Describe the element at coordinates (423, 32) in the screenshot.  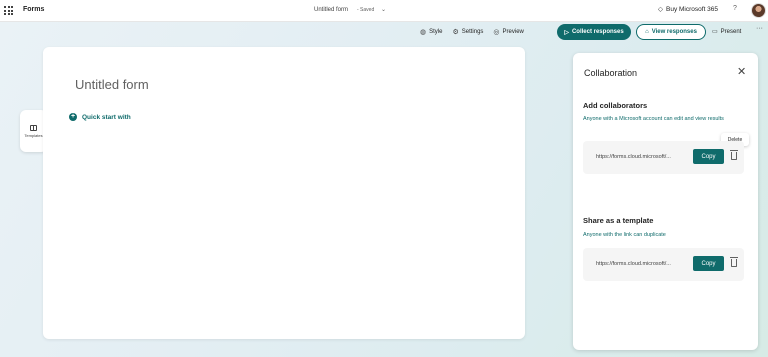
I see `palette-icon: ◍` at that location.